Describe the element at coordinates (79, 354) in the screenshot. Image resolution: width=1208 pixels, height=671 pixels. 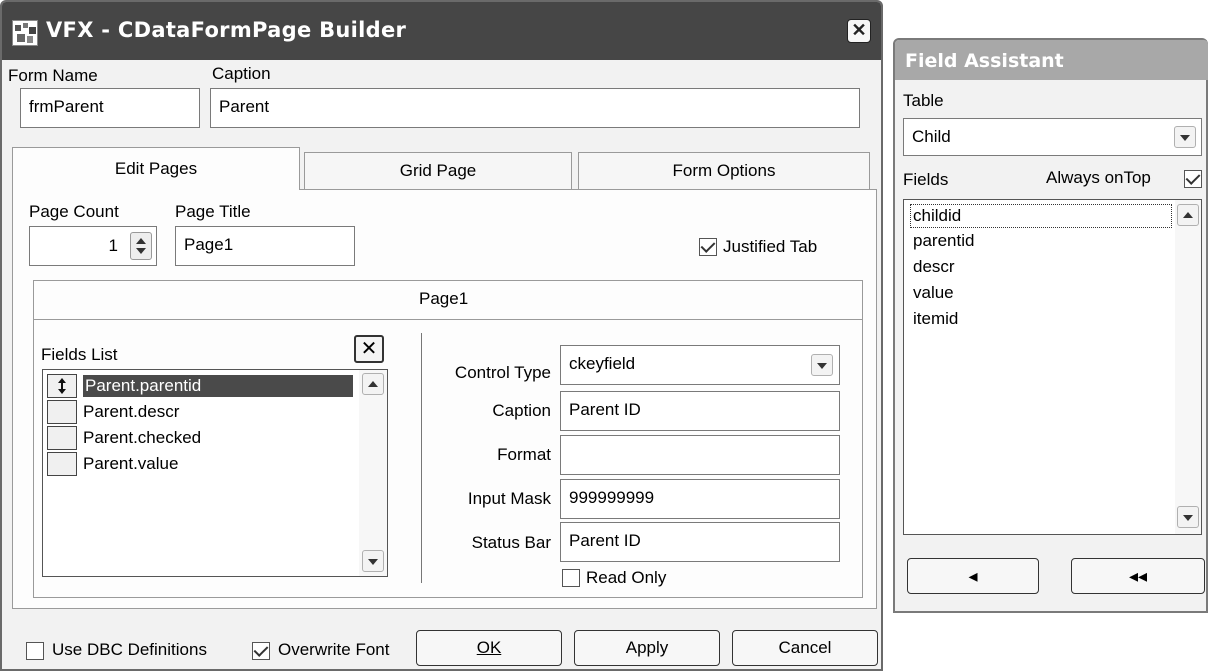
I see `fields-list-label: Fields List` at that location.